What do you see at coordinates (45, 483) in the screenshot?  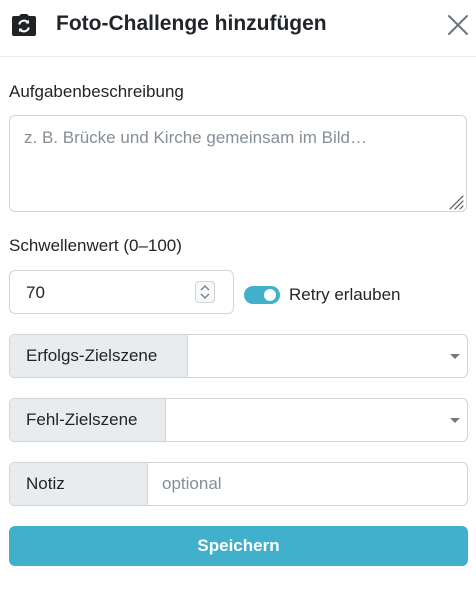 I see `note-label: Notiz` at bounding box center [45, 483].